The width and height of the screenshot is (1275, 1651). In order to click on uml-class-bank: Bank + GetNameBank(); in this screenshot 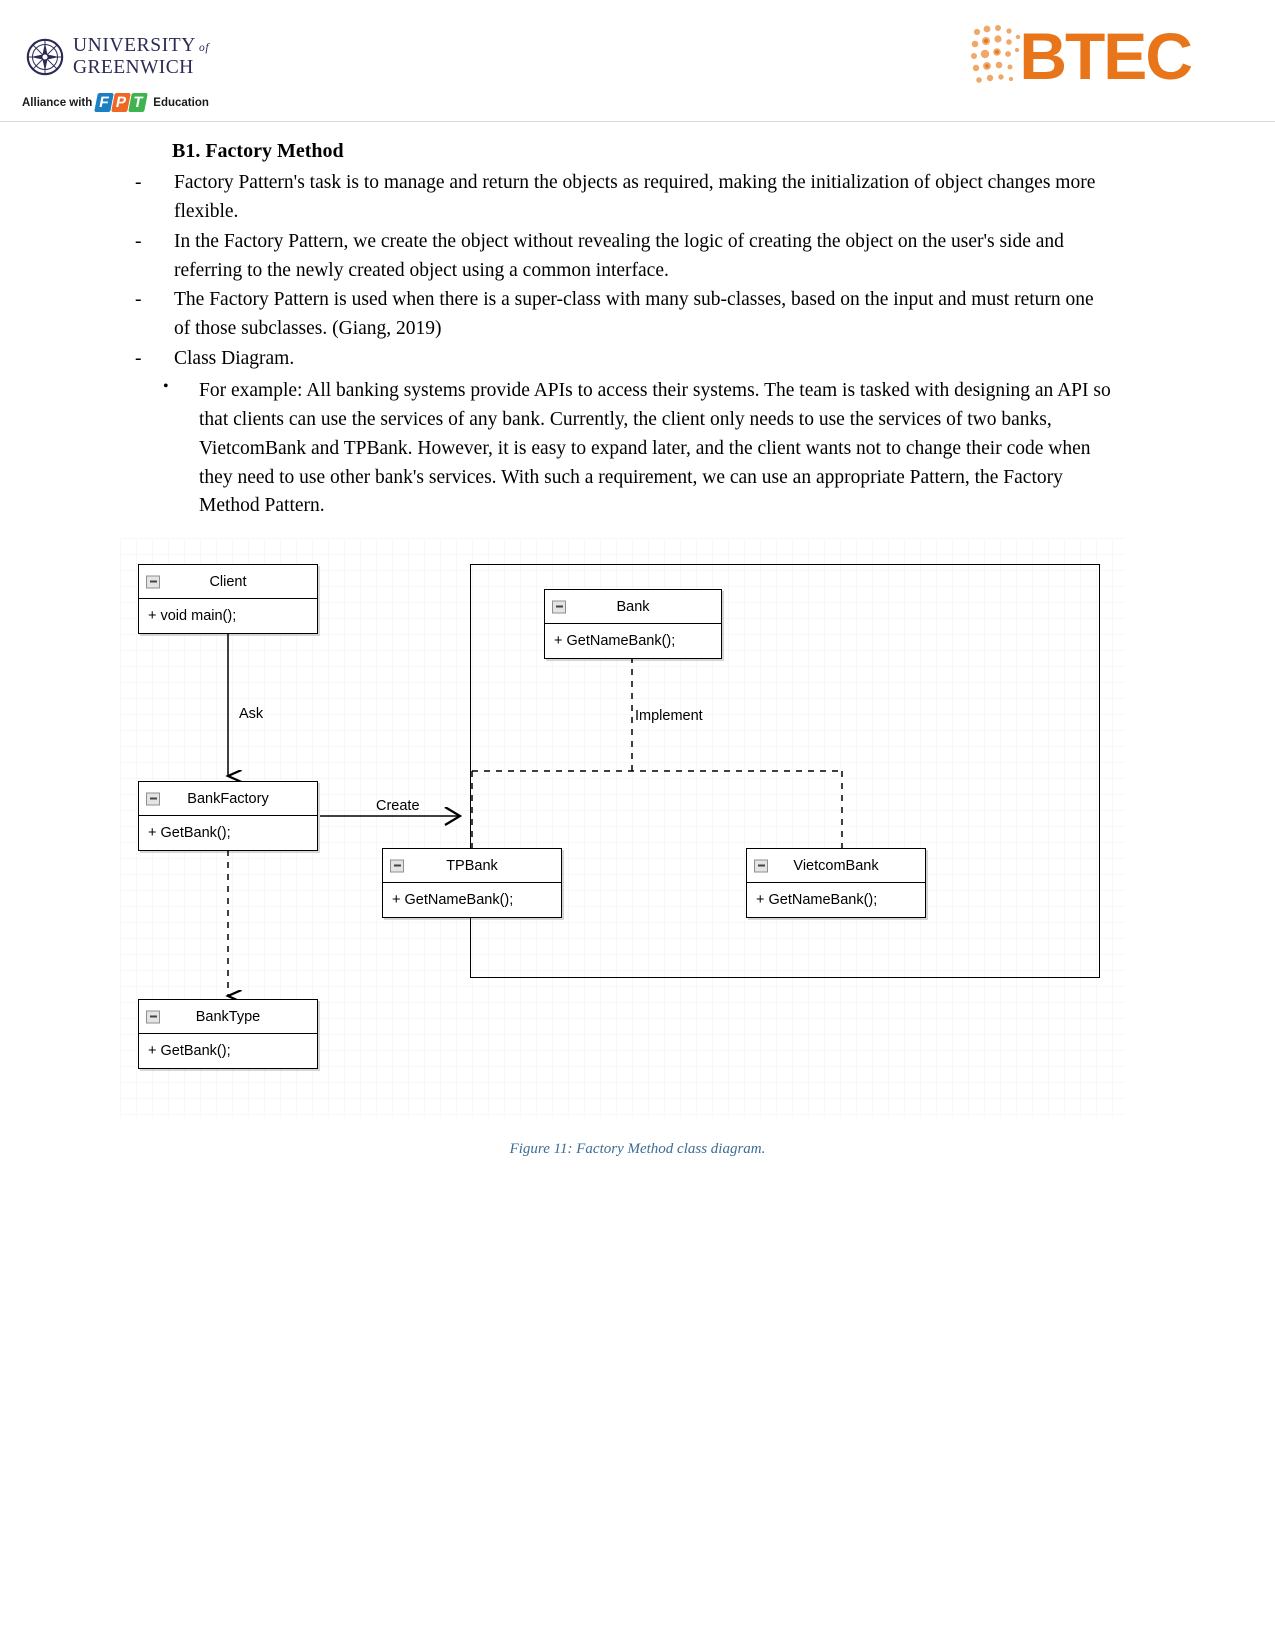, I will do `click(633, 624)`.